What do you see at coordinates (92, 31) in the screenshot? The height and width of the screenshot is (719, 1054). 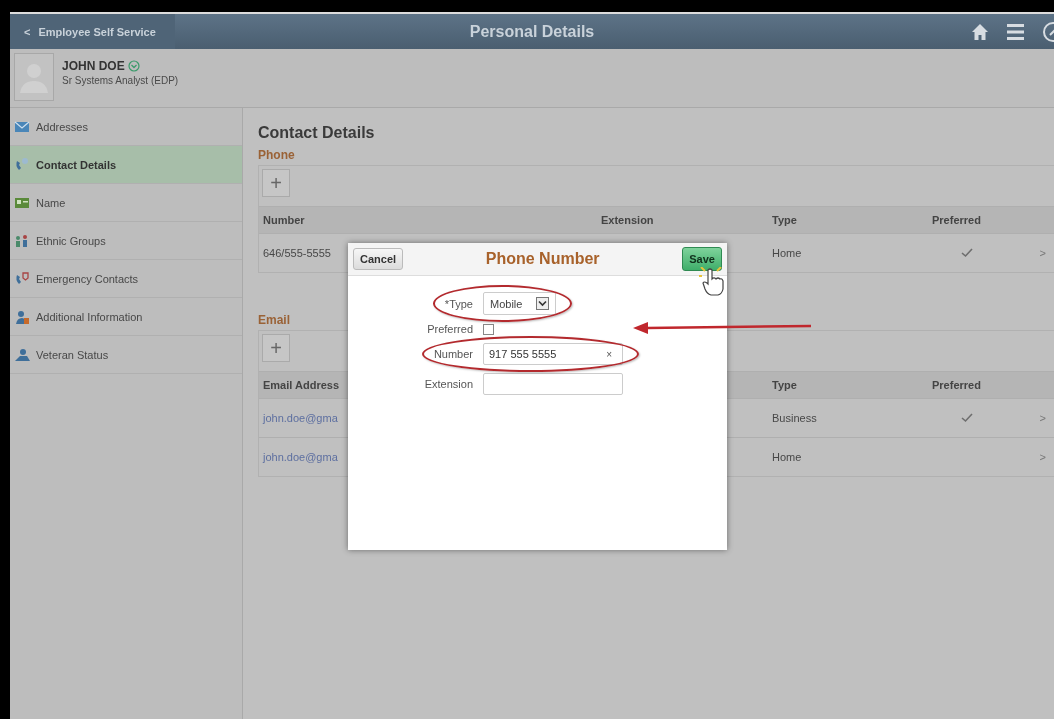 I see `back-button: < Employee Self Service` at bounding box center [92, 31].